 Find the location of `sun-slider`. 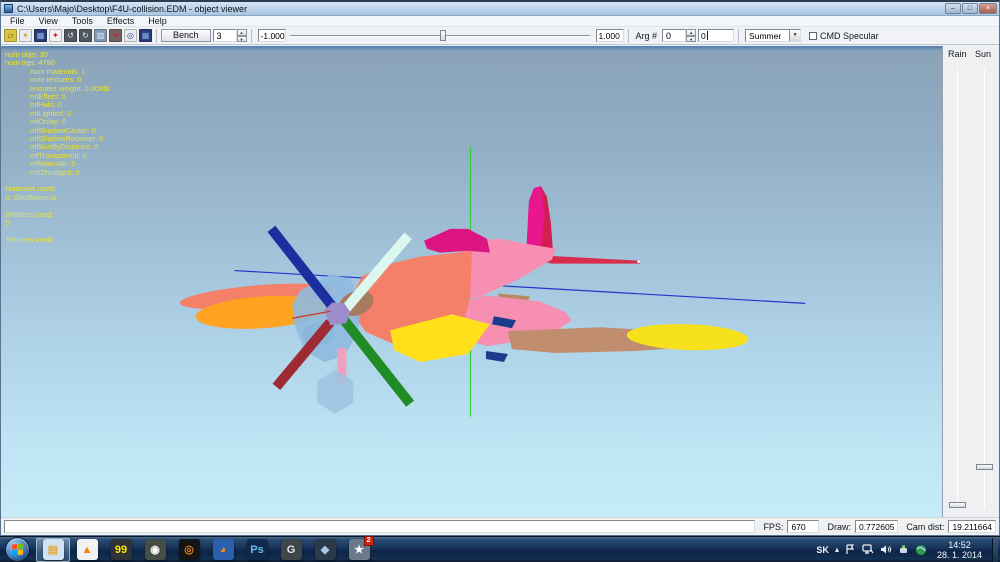

sun-slider is located at coordinates (984, 288).